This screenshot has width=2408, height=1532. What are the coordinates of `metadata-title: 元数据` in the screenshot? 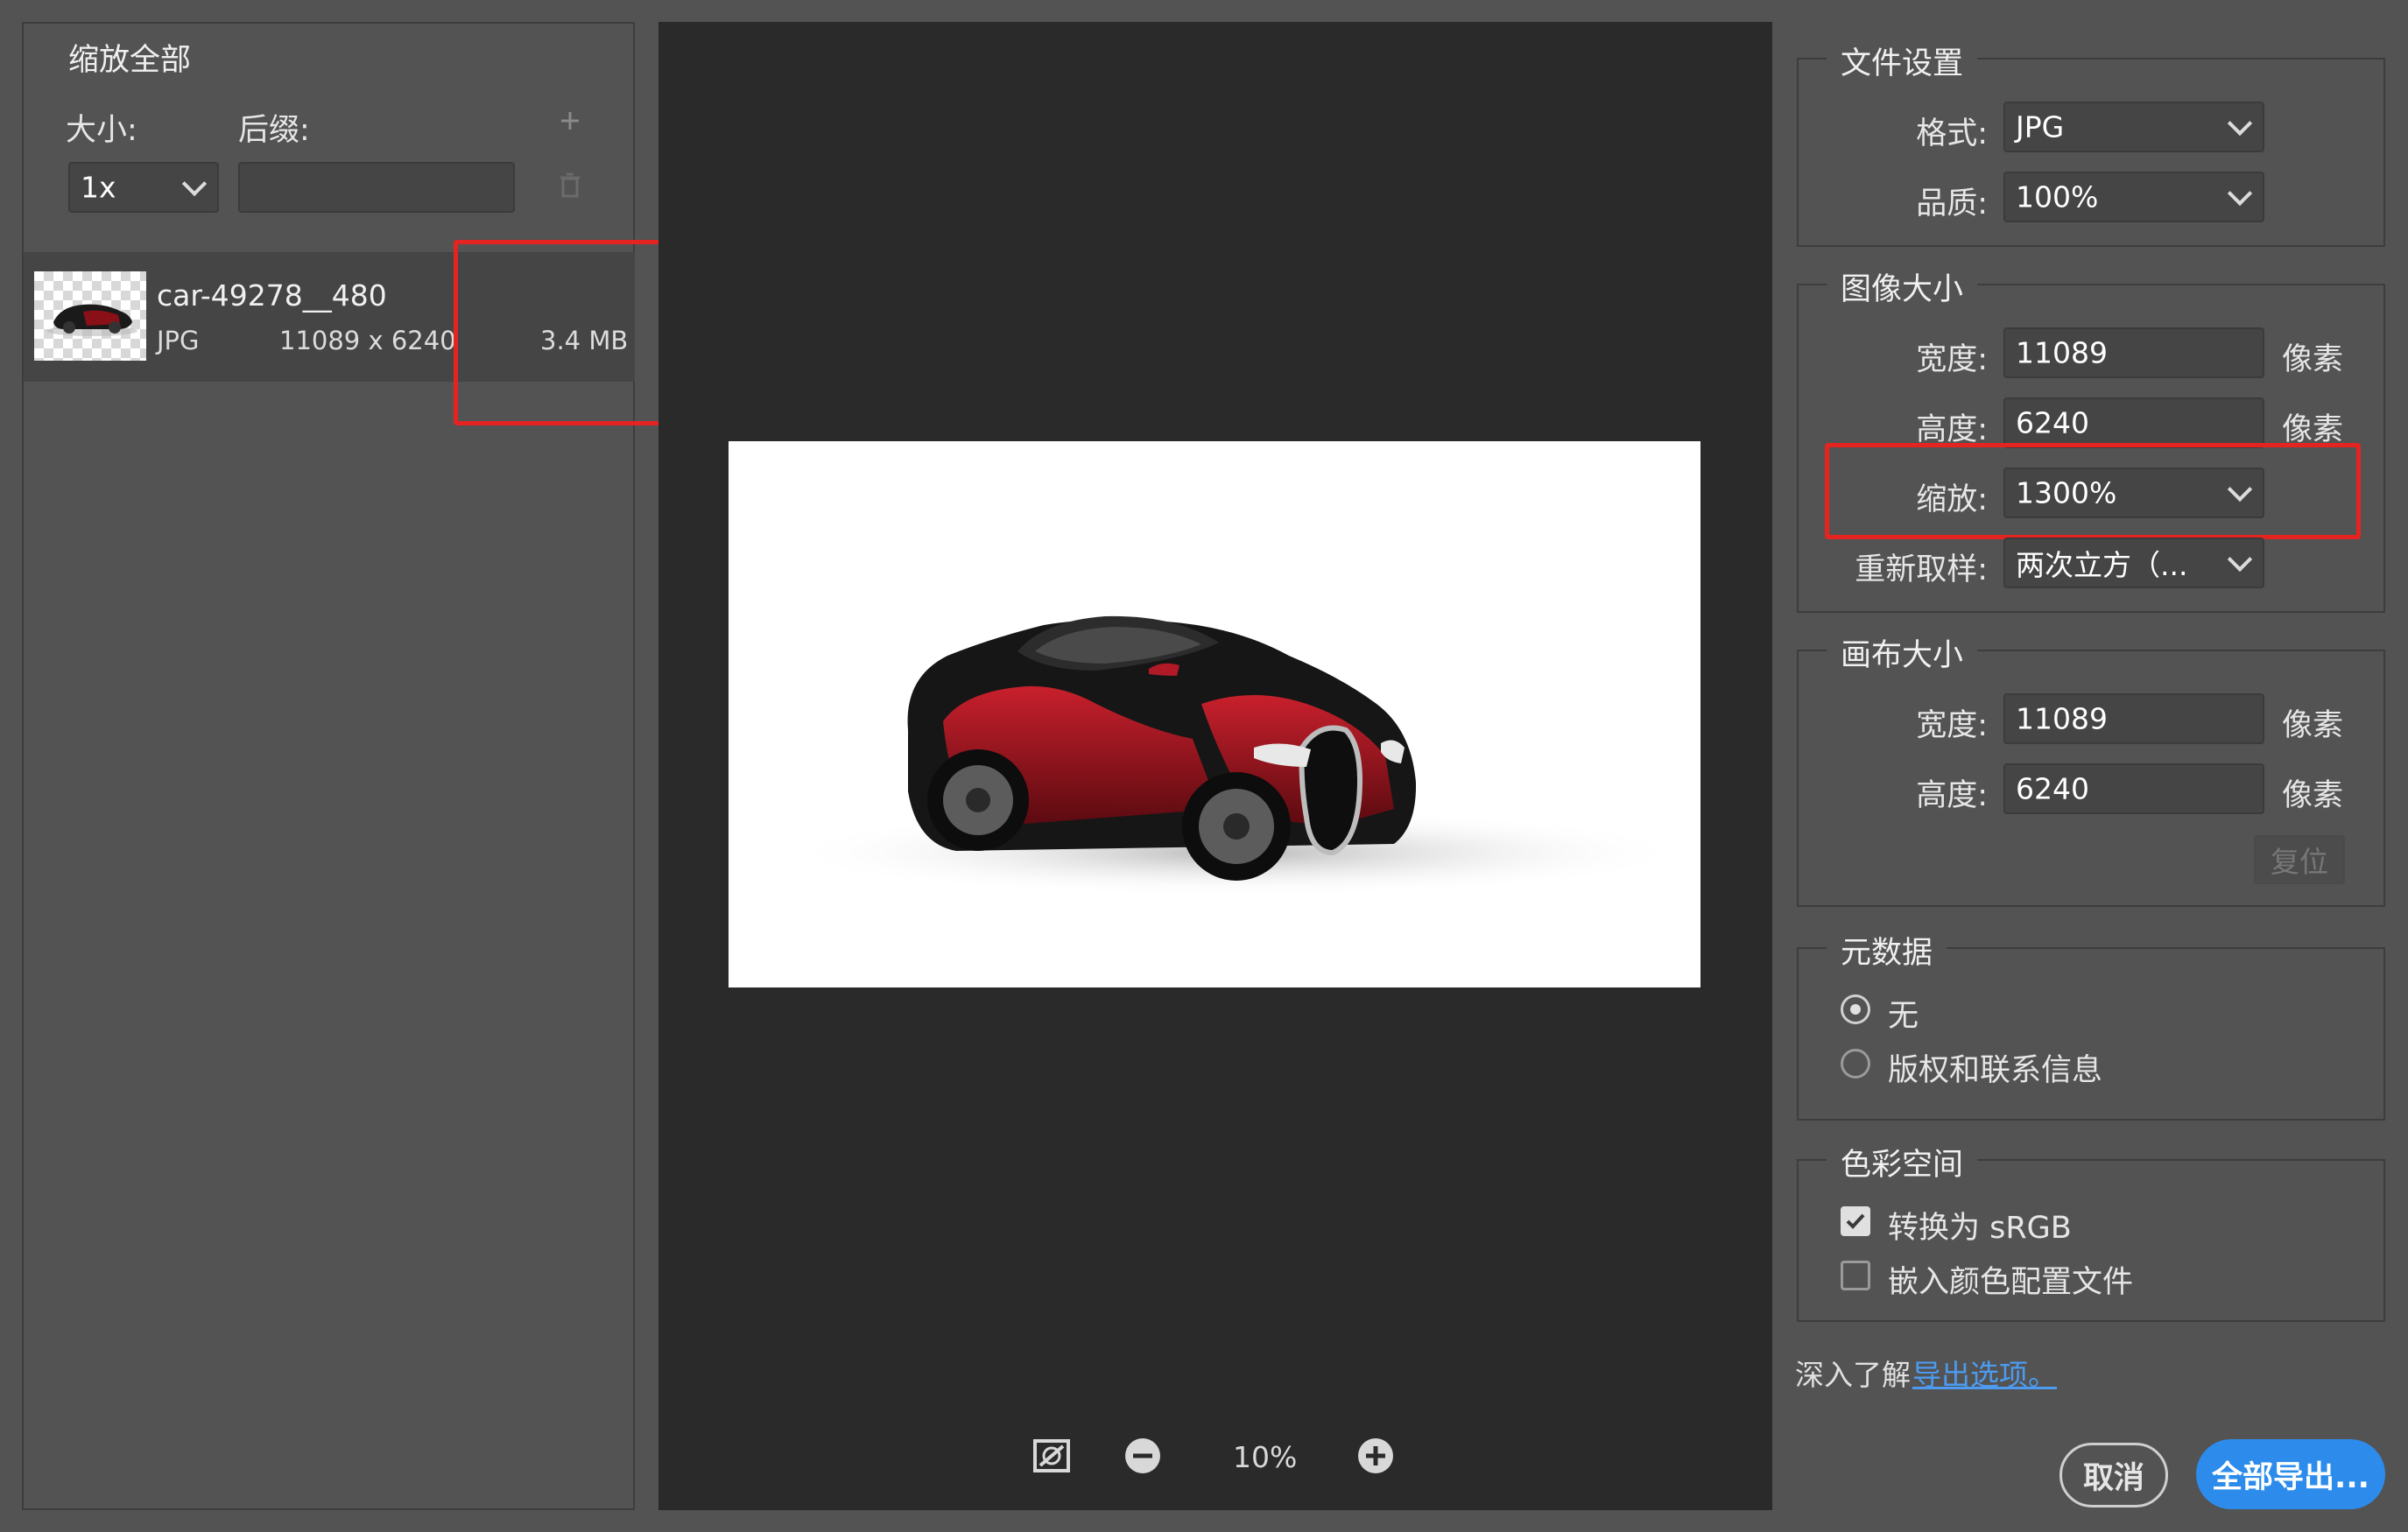 It's located at (1887, 951).